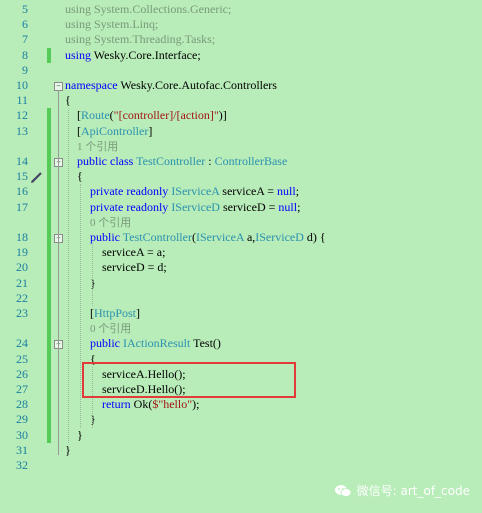 This screenshot has height=513, width=482. Describe the element at coordinates (22, 100) in the screenshot. I see `line-number: 11` at that location.